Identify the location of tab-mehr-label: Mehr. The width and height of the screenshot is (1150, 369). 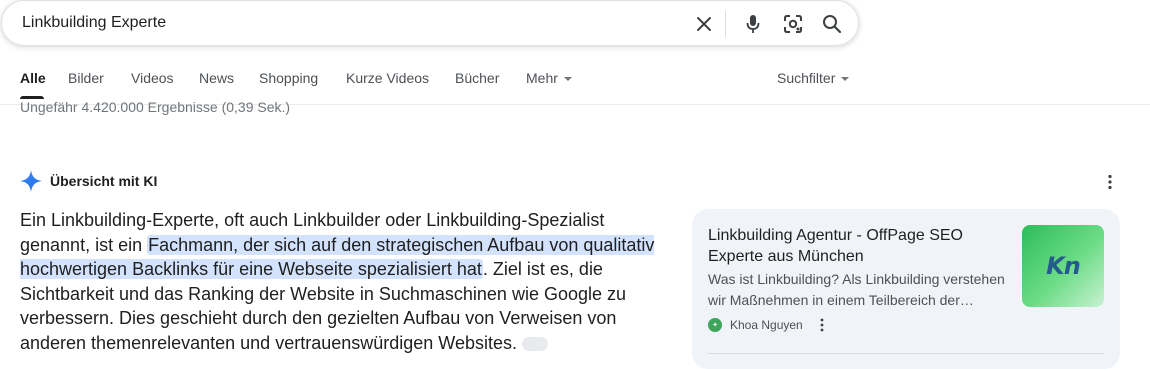
(542, 78).